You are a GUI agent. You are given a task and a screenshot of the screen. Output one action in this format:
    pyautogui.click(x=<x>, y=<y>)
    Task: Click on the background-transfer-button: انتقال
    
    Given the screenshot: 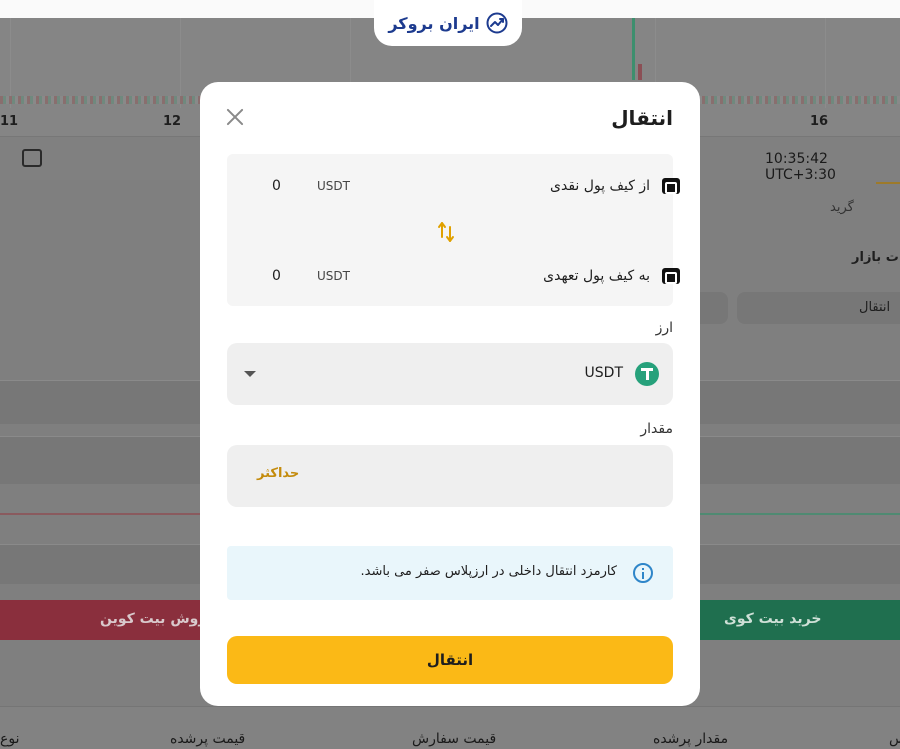 What is the action you would take?
    pyautogui.click(x=818, y=308)
    